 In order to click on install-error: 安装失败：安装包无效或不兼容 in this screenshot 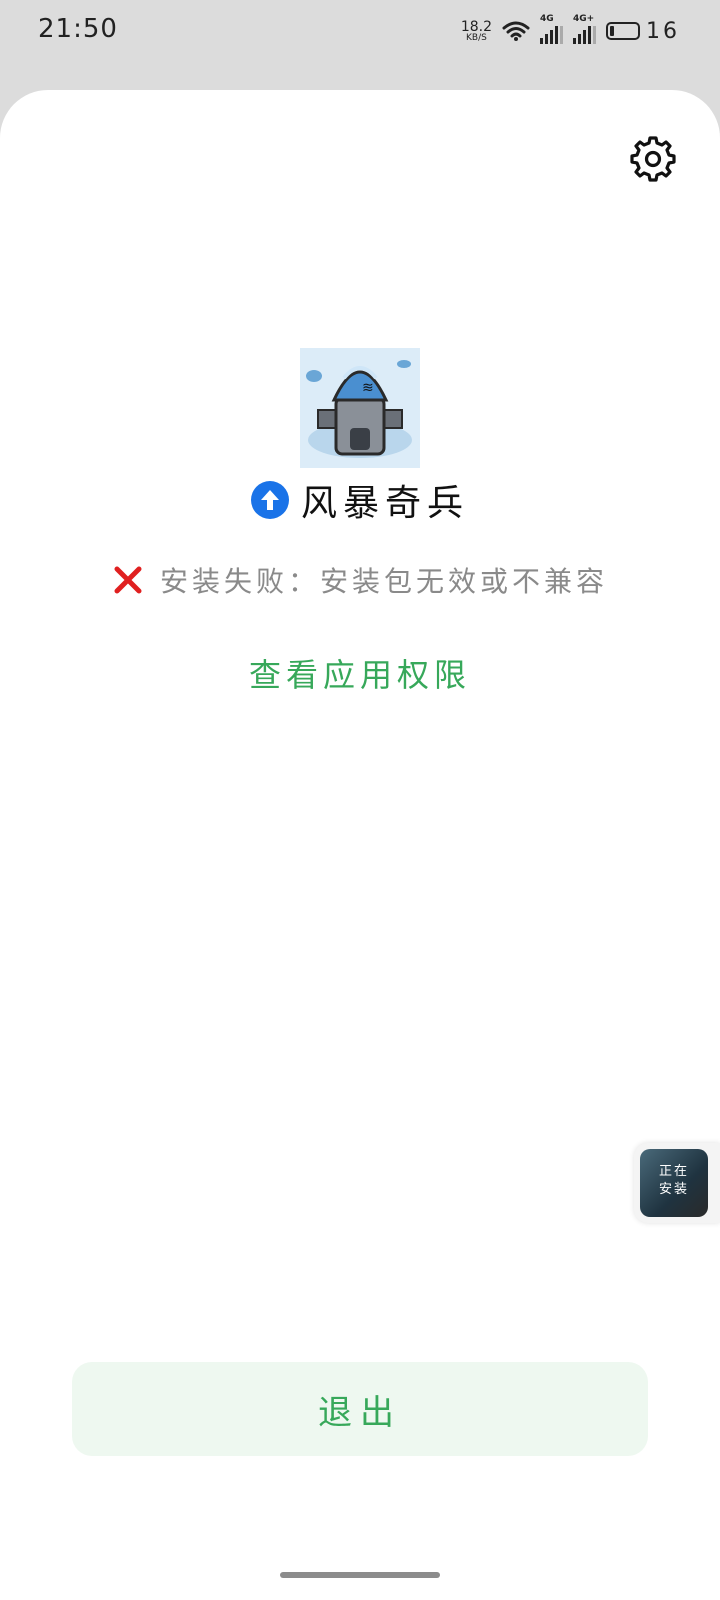, I will do `click(360, 580)`.